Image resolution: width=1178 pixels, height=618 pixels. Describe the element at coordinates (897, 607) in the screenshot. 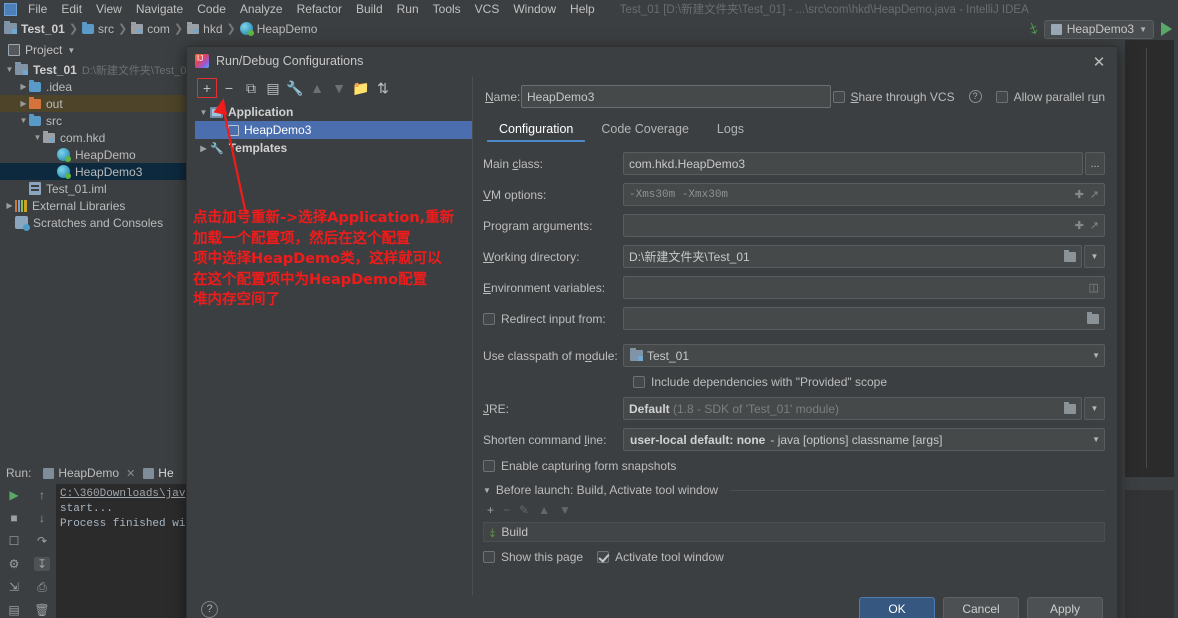

I see `ok-button: OK` at that location.